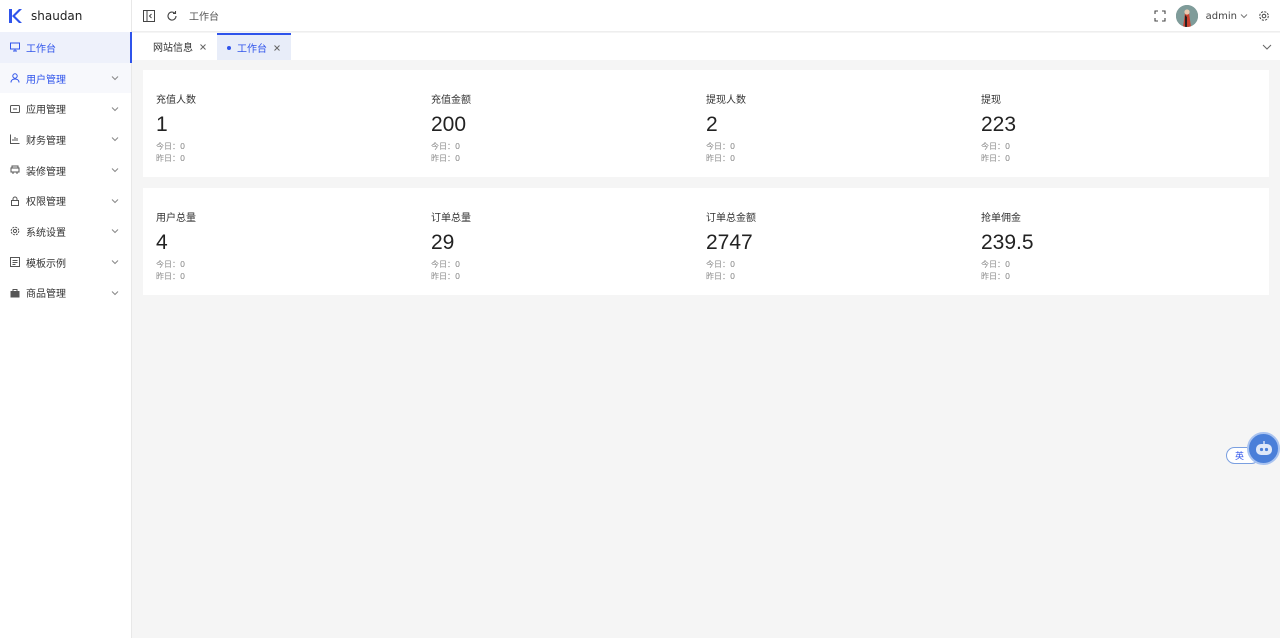 This screenshot has width=1280, height=638. Describe the element at coordinates (252, 49) in the screenshot. I see `tab-label: 工作台` at that location.